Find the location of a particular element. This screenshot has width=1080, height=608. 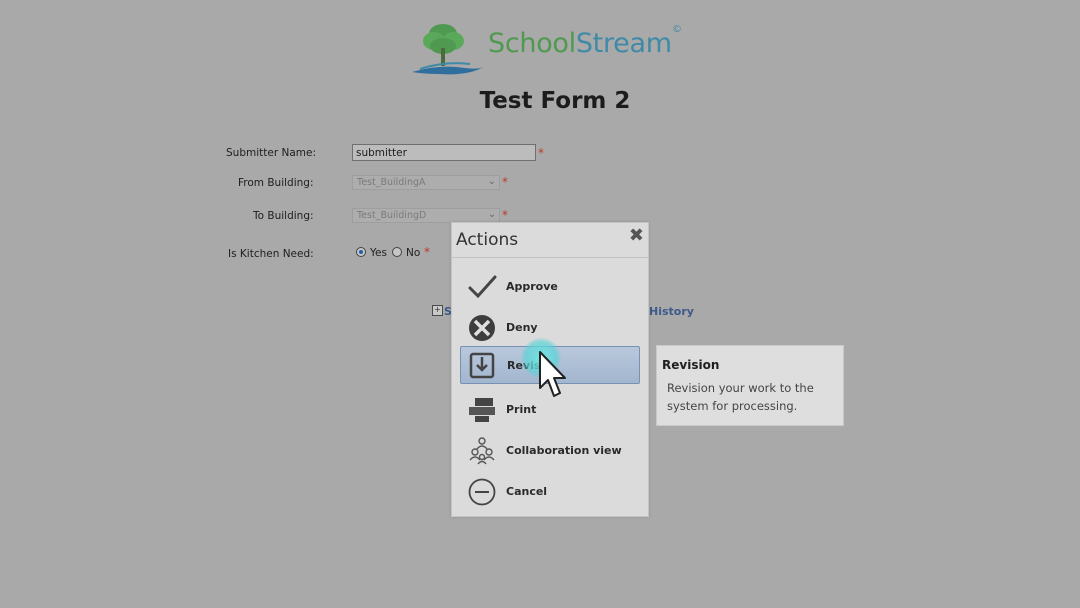

kitchen-no-radio is located at coordinates (397, 252).